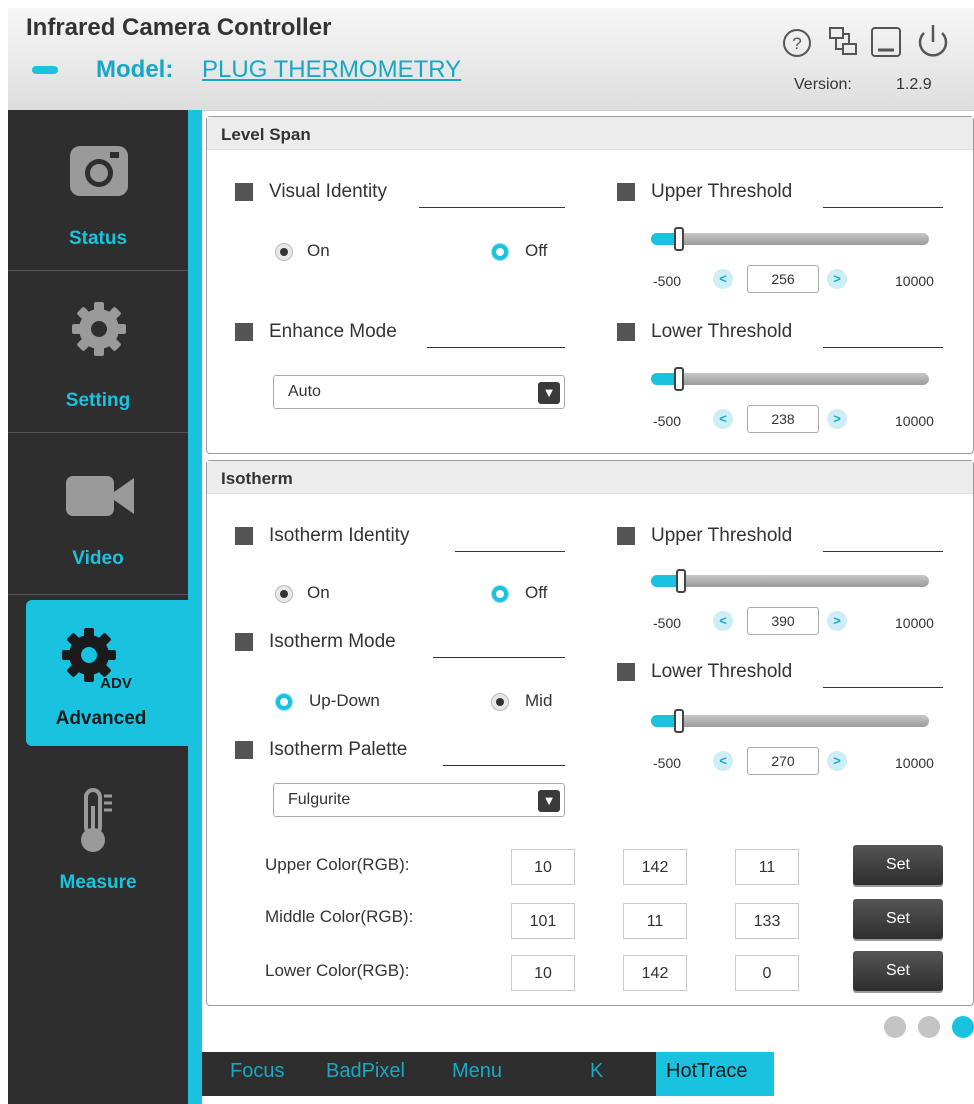 The width and height of the screenshot is (974, 1104). What do you see at coordinates (45, 70) in the screenshot?
I see `model-indicator` at bounding box center [45, 70].